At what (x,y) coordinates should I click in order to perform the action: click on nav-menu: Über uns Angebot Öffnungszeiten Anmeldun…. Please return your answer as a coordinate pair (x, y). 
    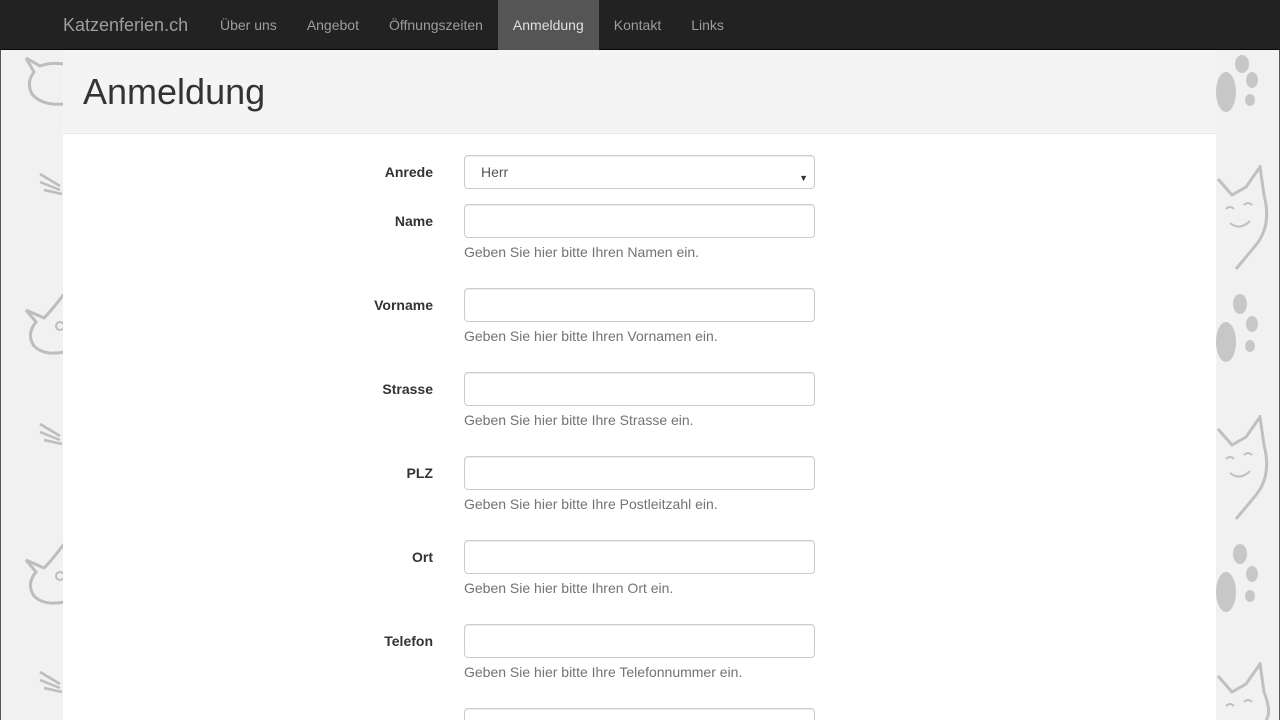
    Looking at the image, I should click on (472, 25).